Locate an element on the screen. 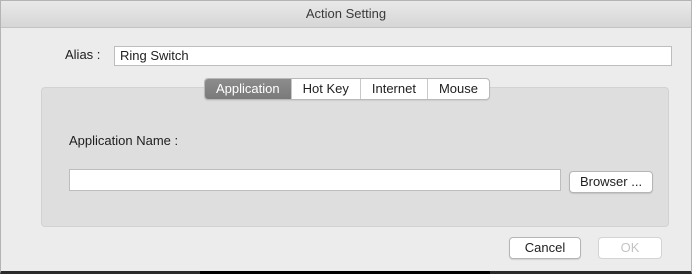 The width and height of the screenshot is (692, 274). application-name-input is located at coordinates (315, 180).